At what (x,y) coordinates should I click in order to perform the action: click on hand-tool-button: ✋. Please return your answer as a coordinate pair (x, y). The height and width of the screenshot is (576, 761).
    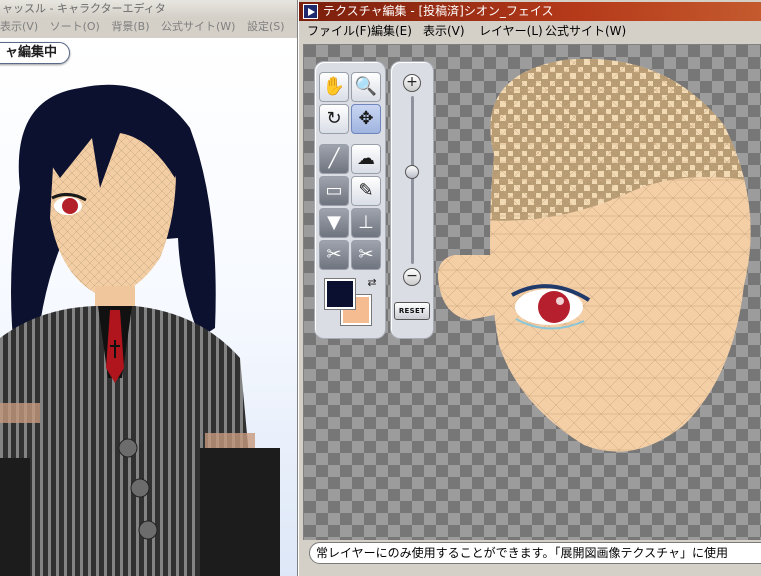
    Looking at the image, I should click on (334, 87).